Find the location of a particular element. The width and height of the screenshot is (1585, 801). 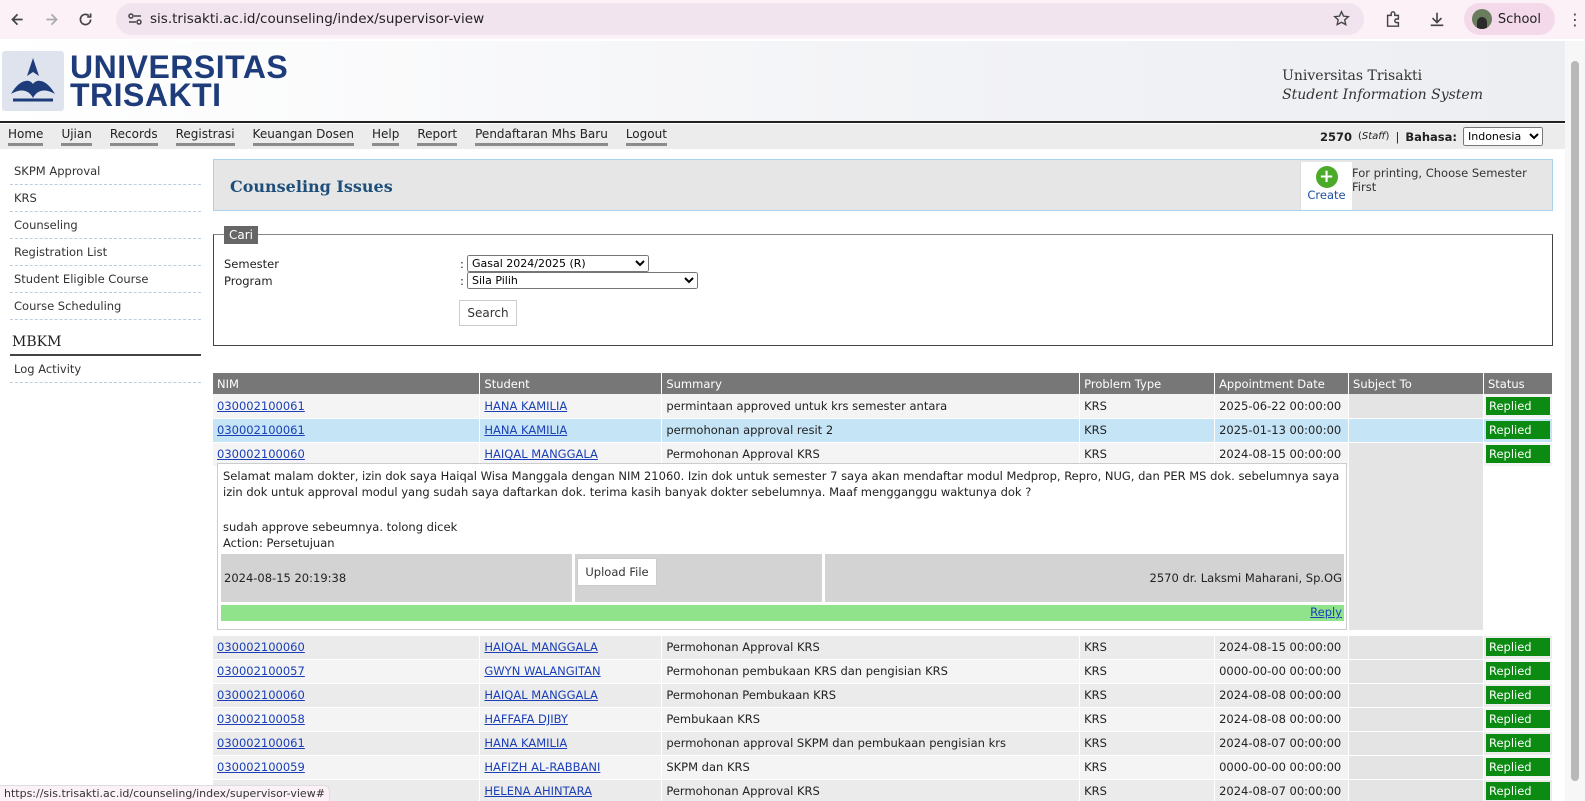

upload-file-button: Upload File is located at coordinates (617, 572).